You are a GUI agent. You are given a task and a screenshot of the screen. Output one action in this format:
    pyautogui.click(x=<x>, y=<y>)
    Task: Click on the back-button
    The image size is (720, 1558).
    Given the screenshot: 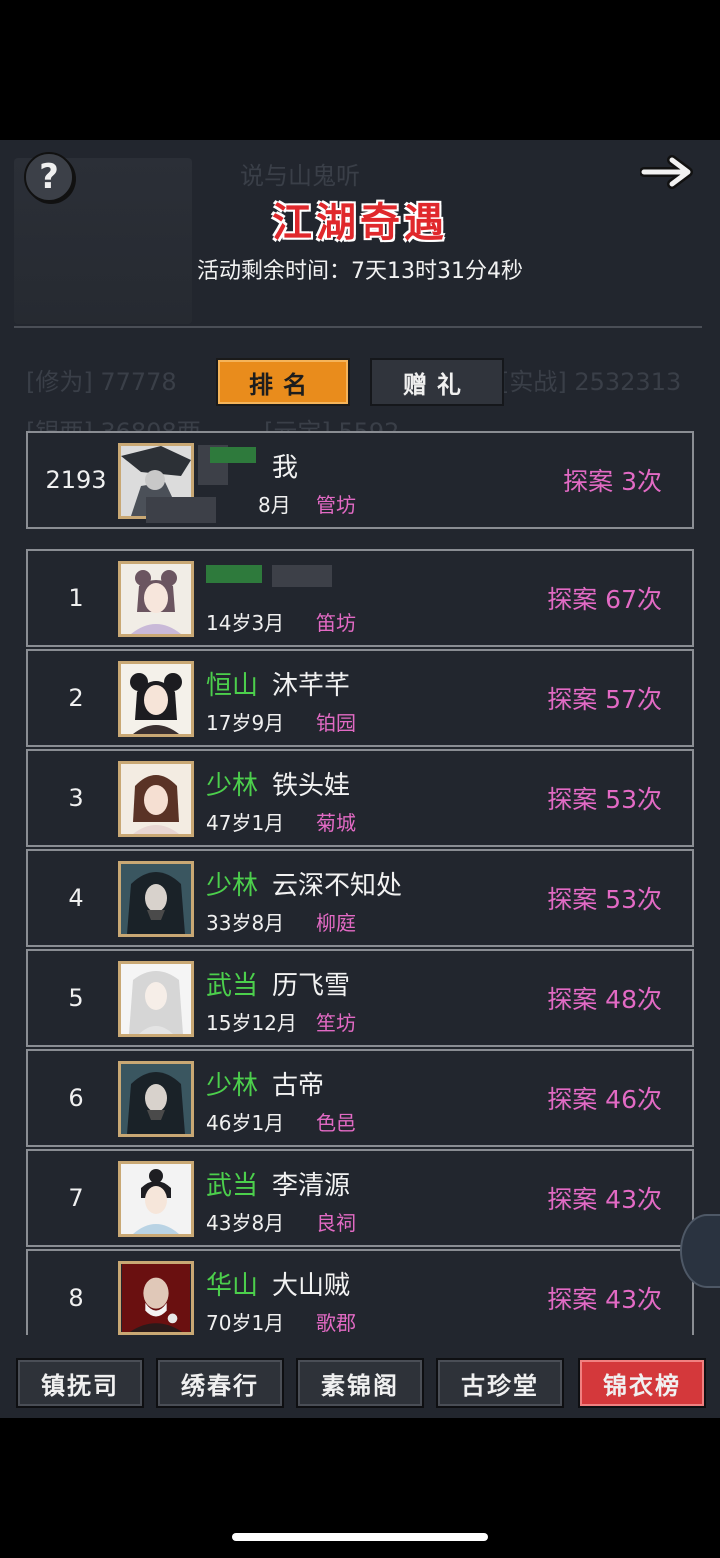 What is the action you would take?
    pyautogui.click(x=669, y=172)
    